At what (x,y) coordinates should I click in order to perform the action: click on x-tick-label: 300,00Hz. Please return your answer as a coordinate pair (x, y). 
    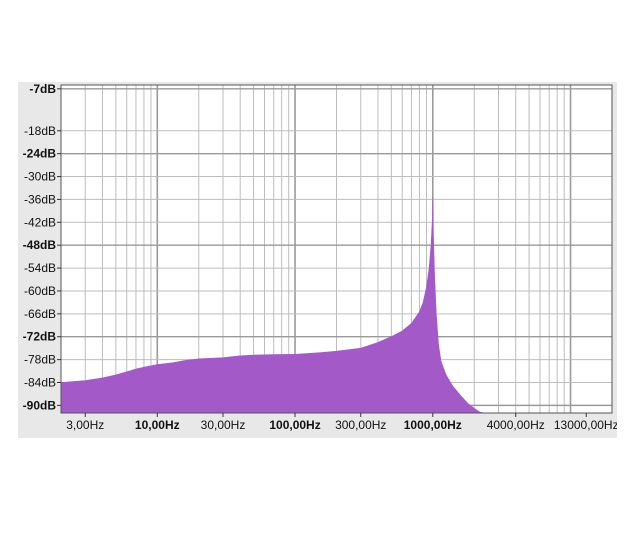
    Looking at the image, I should click on (360, 425).